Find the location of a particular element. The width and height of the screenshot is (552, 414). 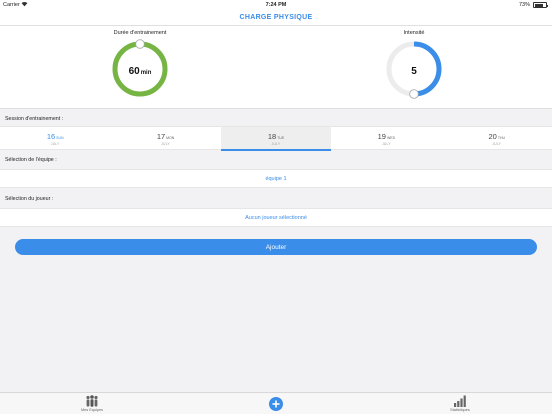

duration-value: 60min is located at coordinates (140, 71).